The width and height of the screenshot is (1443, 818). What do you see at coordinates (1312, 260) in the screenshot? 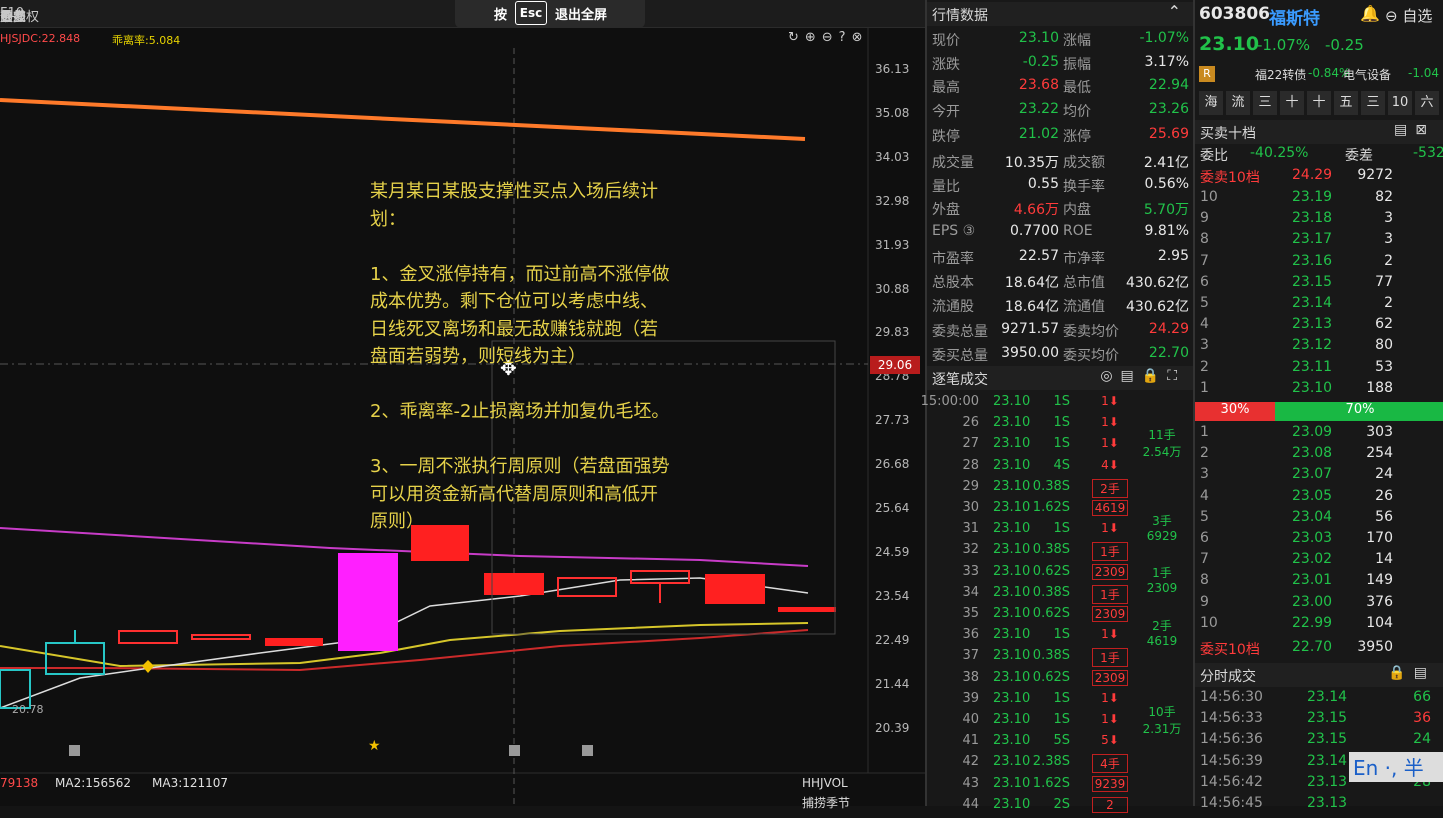
I see `depth-price: 23.16` at bounding box center [1312, 260].